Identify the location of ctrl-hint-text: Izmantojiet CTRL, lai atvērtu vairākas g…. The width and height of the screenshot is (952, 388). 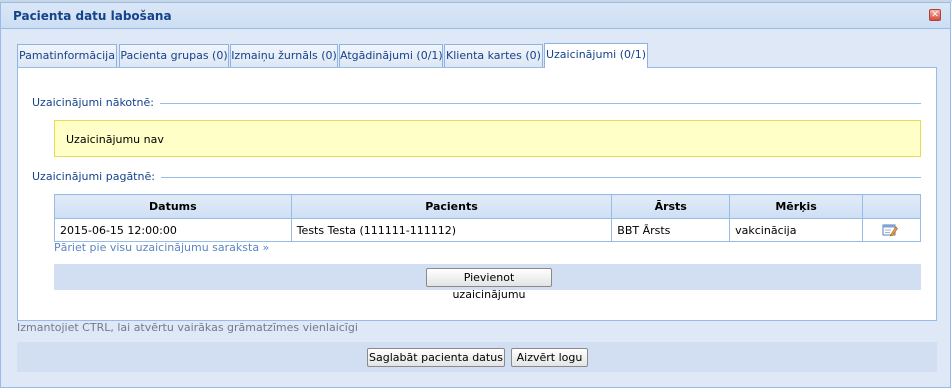
(187, 327).